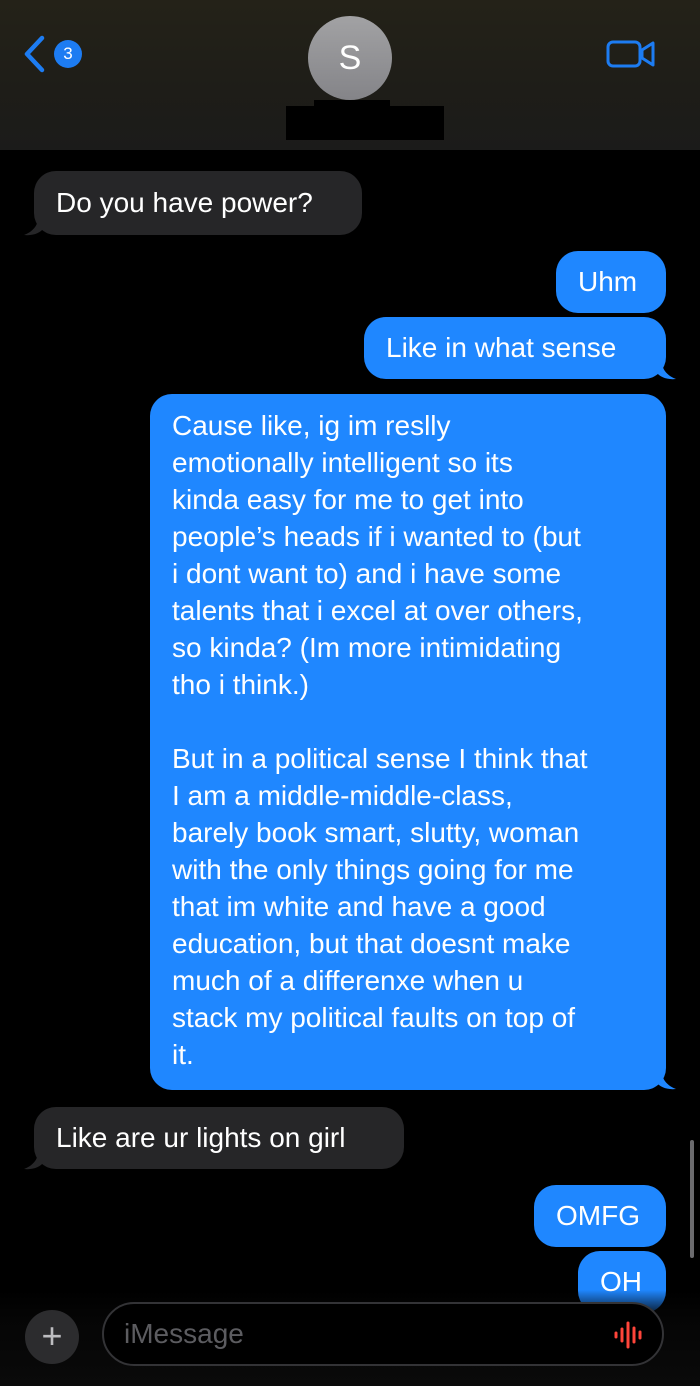 The image size is (700, 1386). I want to click on video-camera-icon, so click(631, 54).